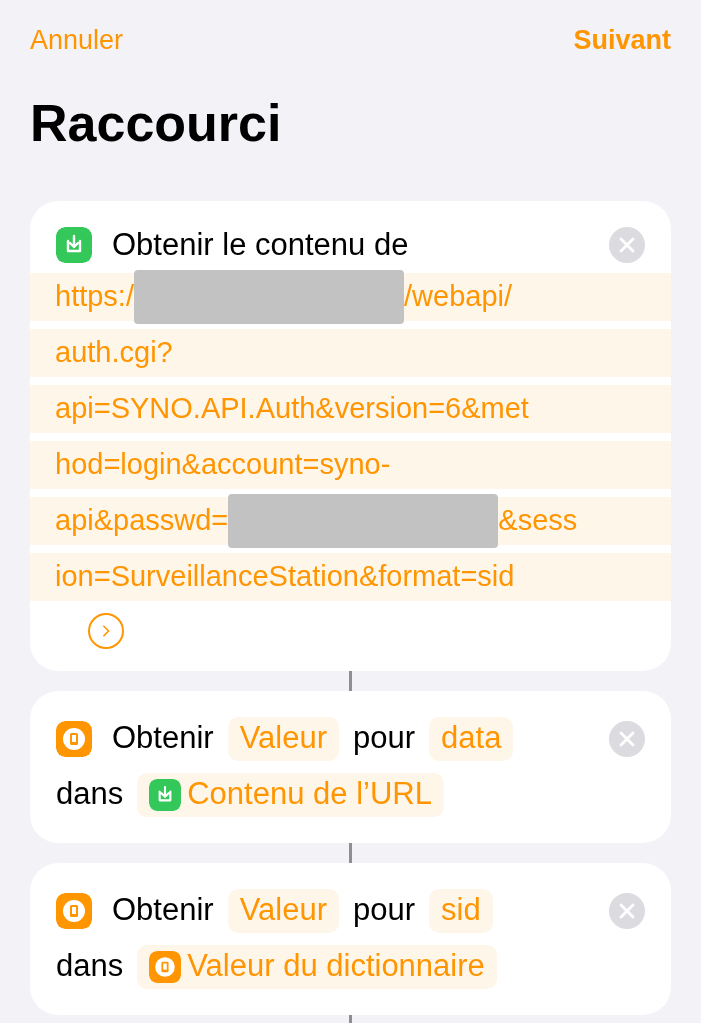 The height and width of the screenshot is (1023, 701). Describe the element at coordinates (538, 520) in the screenshot. I see `url-text: &sess` at that location.